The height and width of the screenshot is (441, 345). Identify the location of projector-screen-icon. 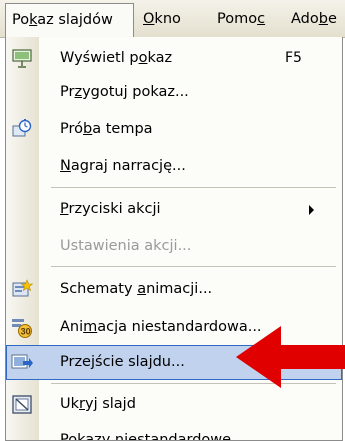
(22, 58).